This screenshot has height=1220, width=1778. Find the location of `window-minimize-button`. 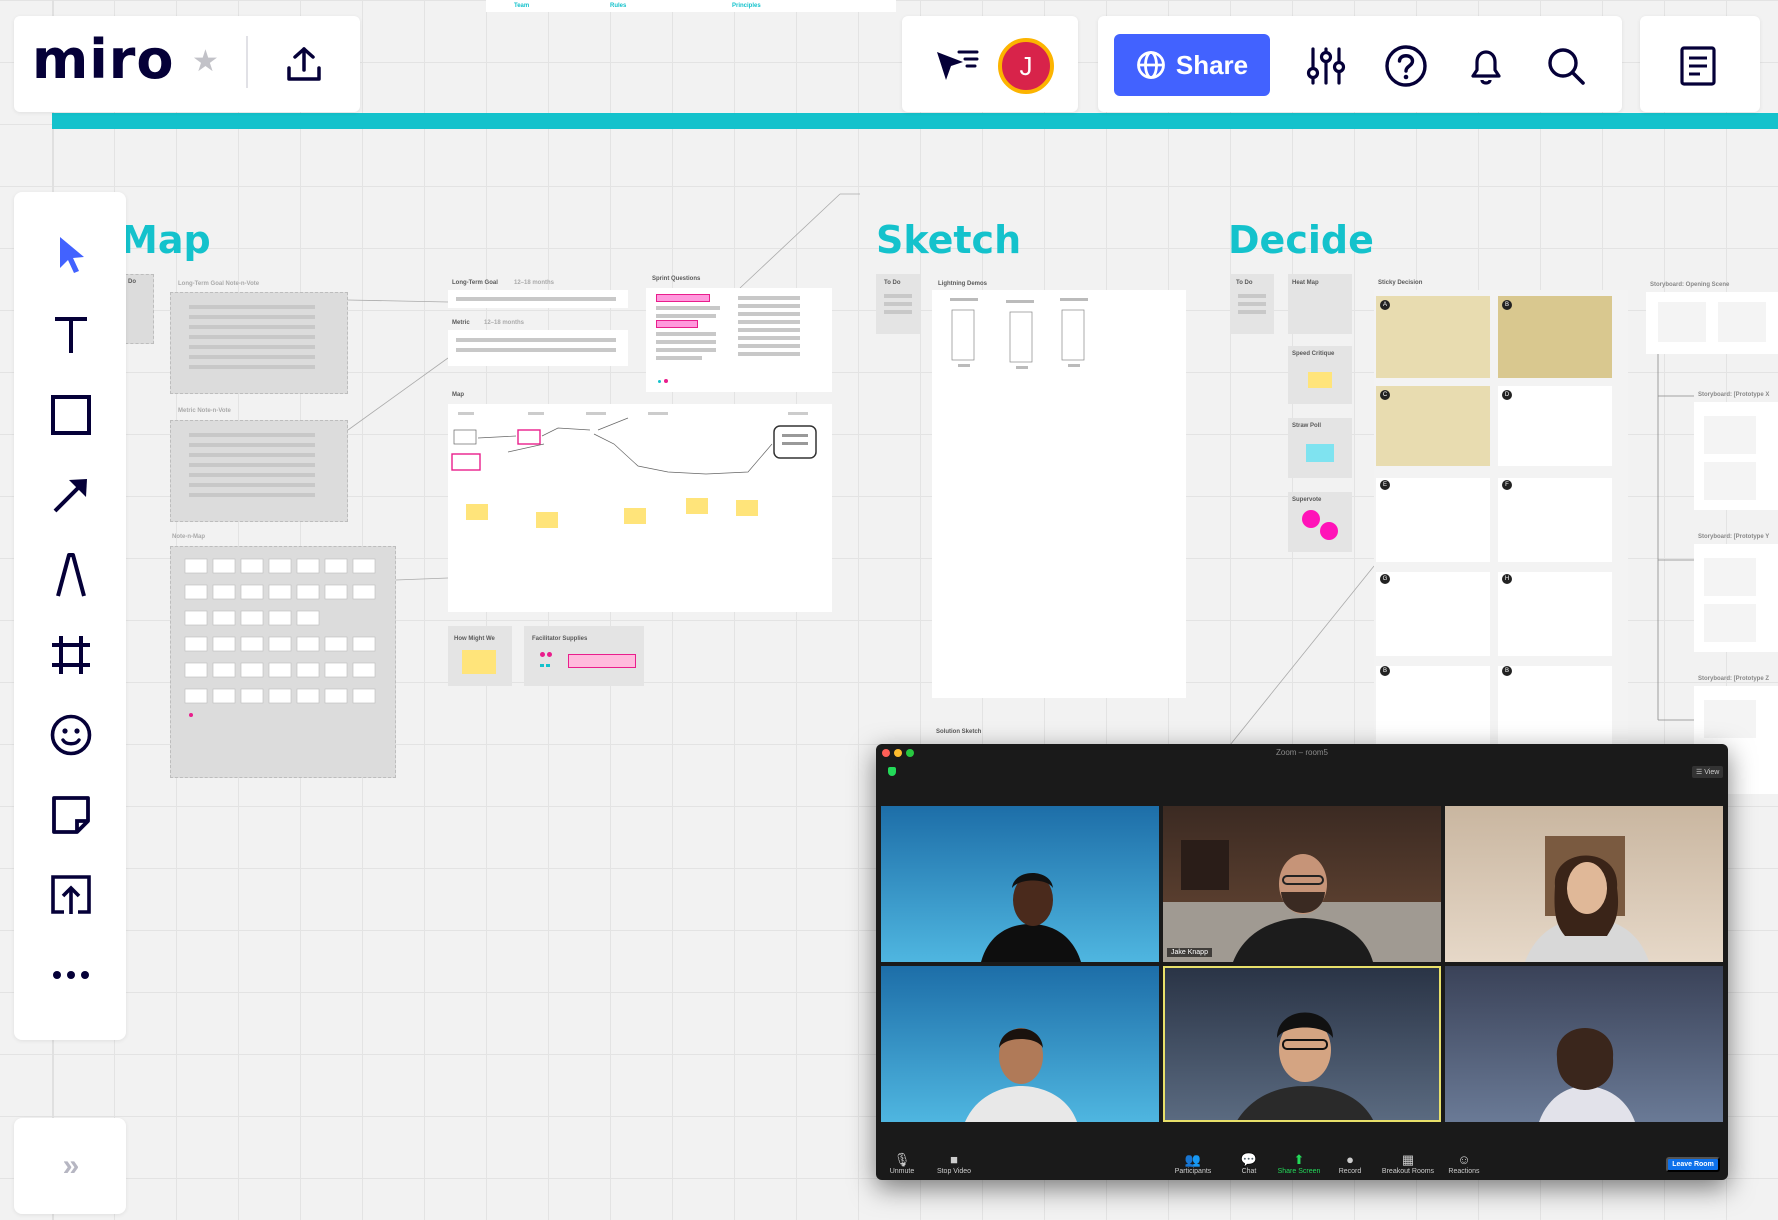

window-minimize-button is located at coordinates (898, 753).